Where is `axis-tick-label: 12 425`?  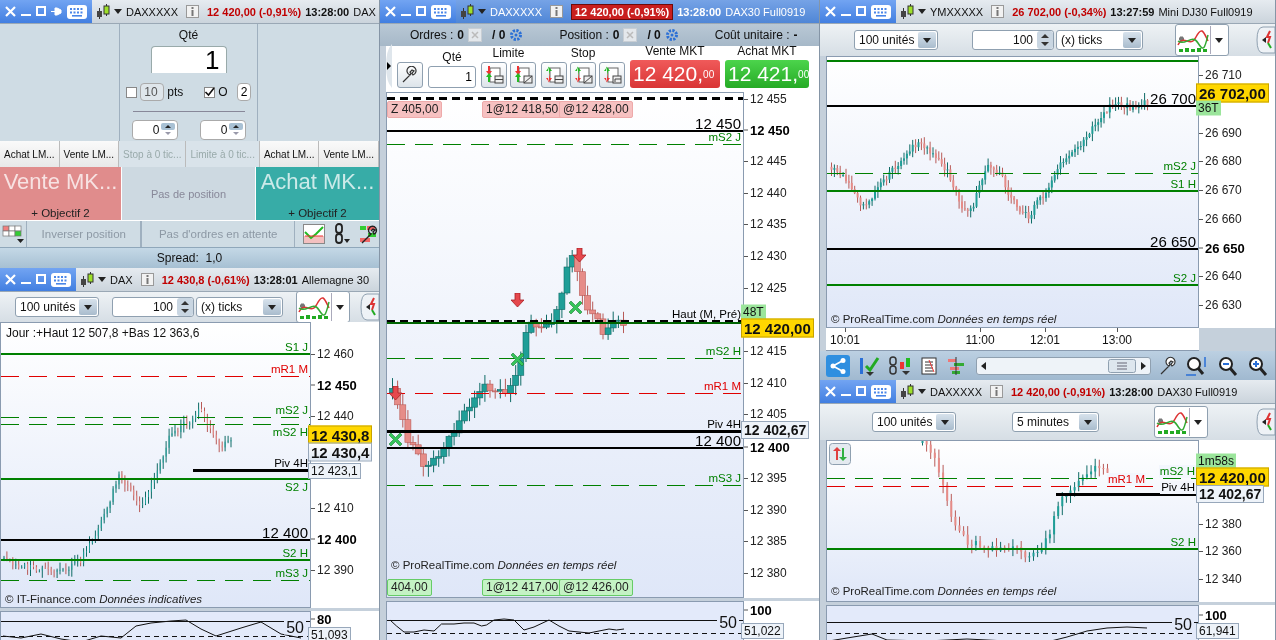
axis-tick-label: 12 425 is located at coordinates (765, 288).